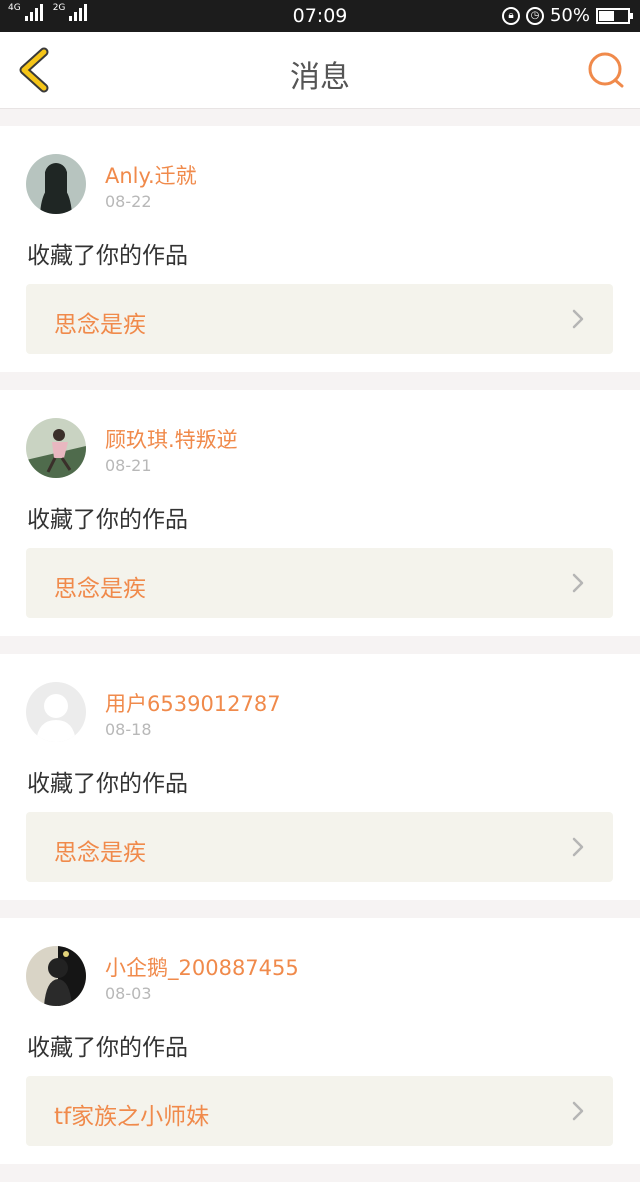  Describe the element at coordinates (193, 703) in the screenshot. I see `username: 用户6539012787` at that location.